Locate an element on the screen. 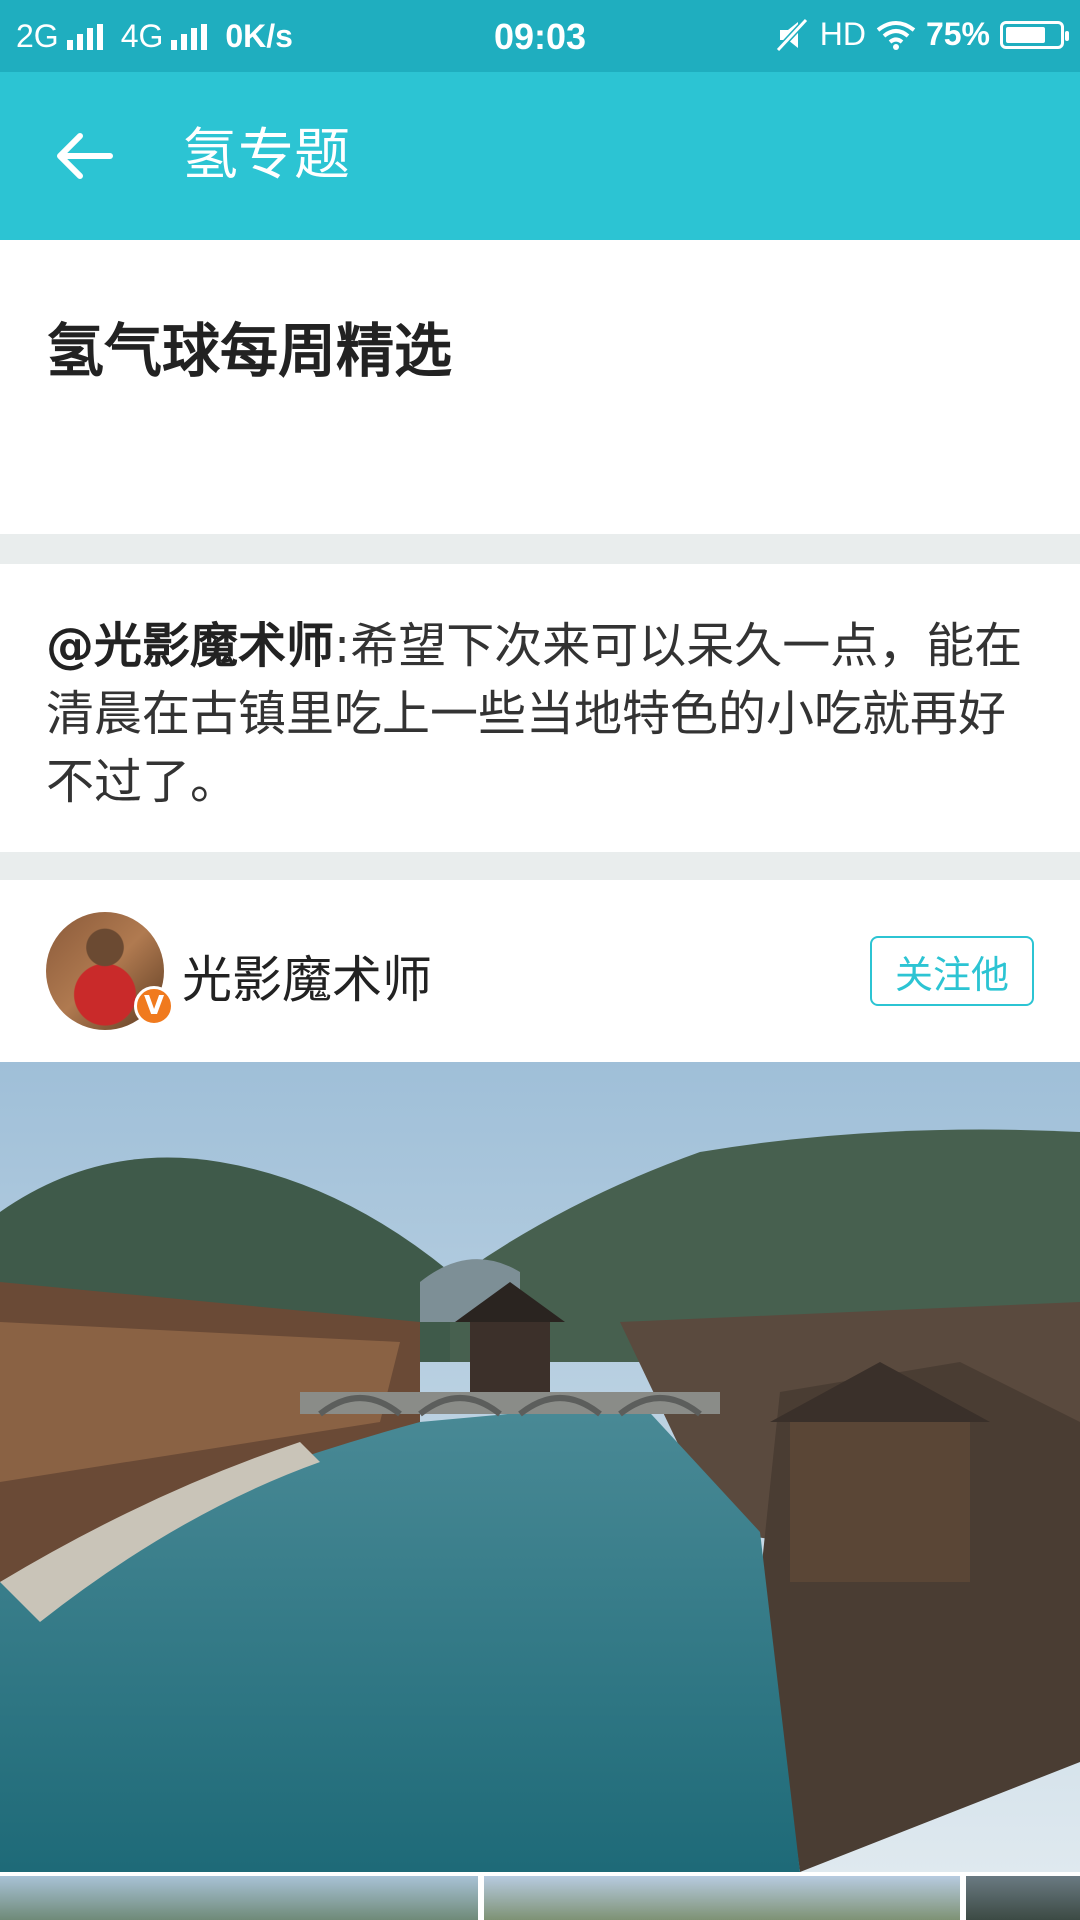 Image resolution: width=1080 pixels, height=1920 pixels. battery-percent: 75% is located at coordinates (957, 34).